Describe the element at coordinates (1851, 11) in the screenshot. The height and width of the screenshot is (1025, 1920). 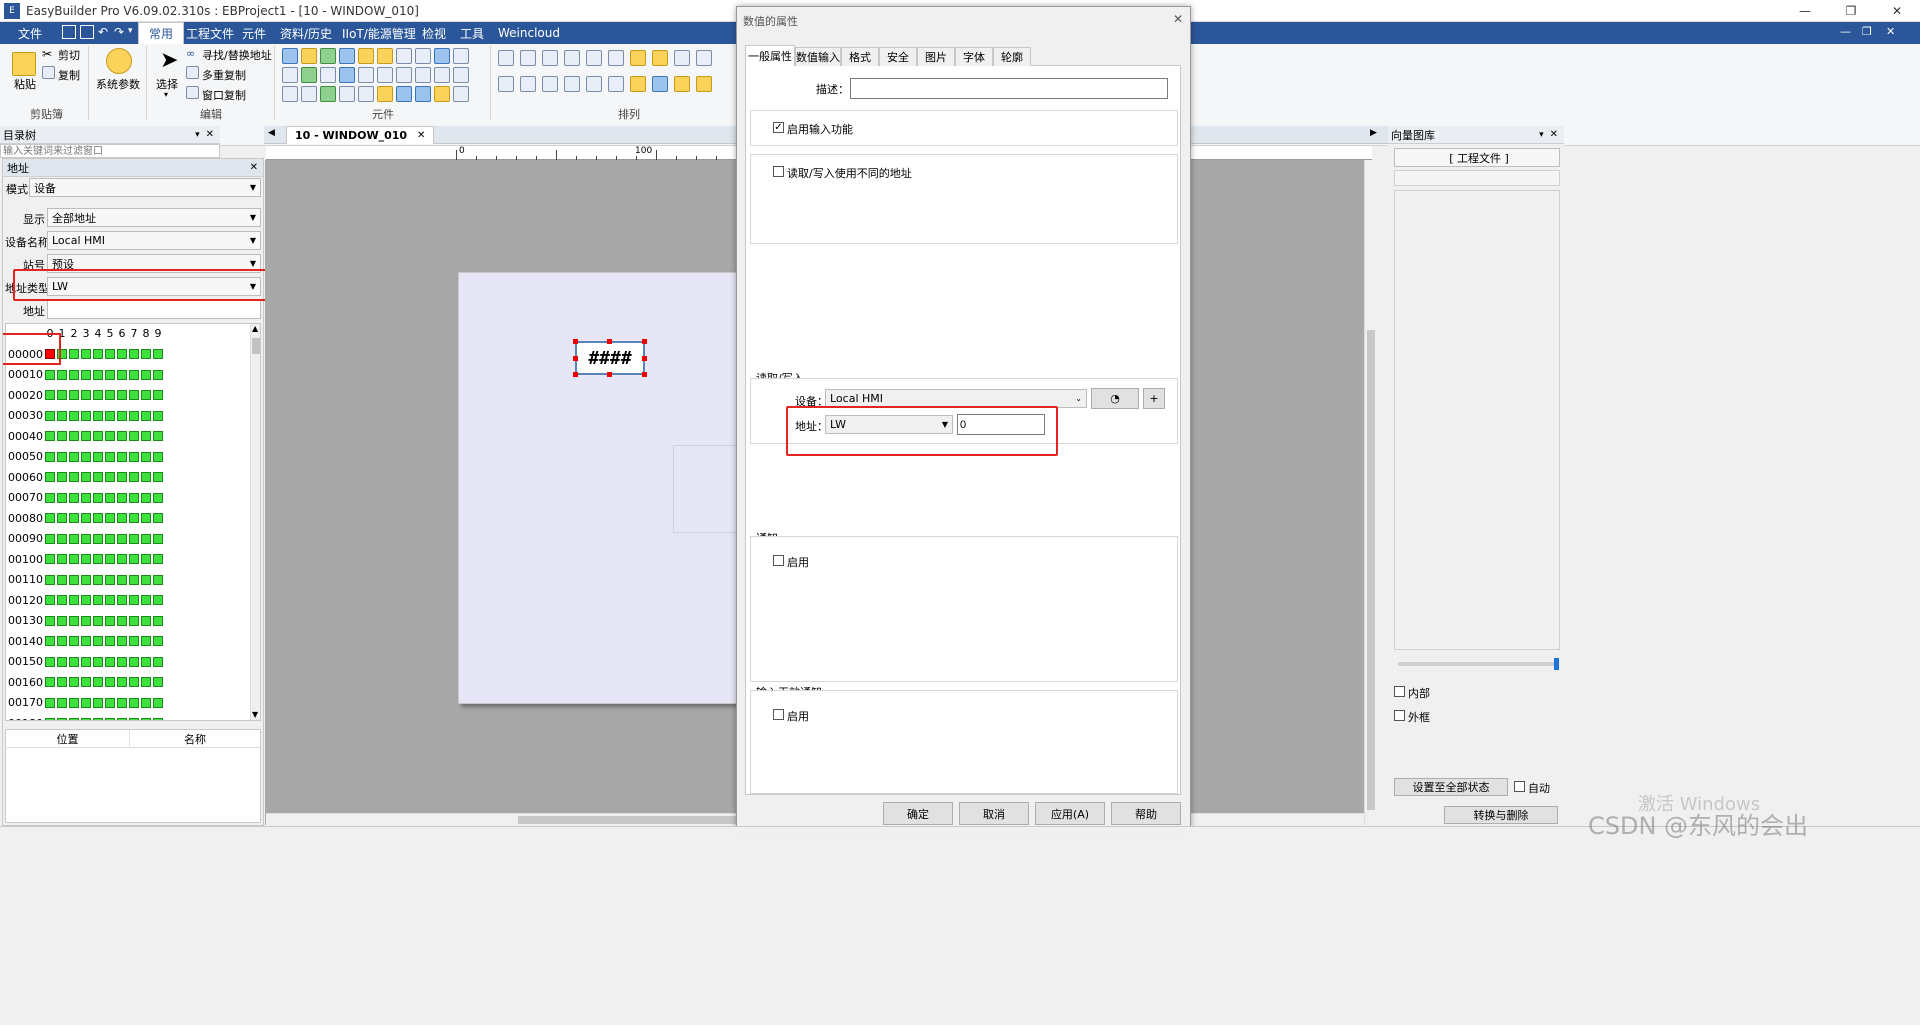
I see `maximize-button: ❐` at that location.